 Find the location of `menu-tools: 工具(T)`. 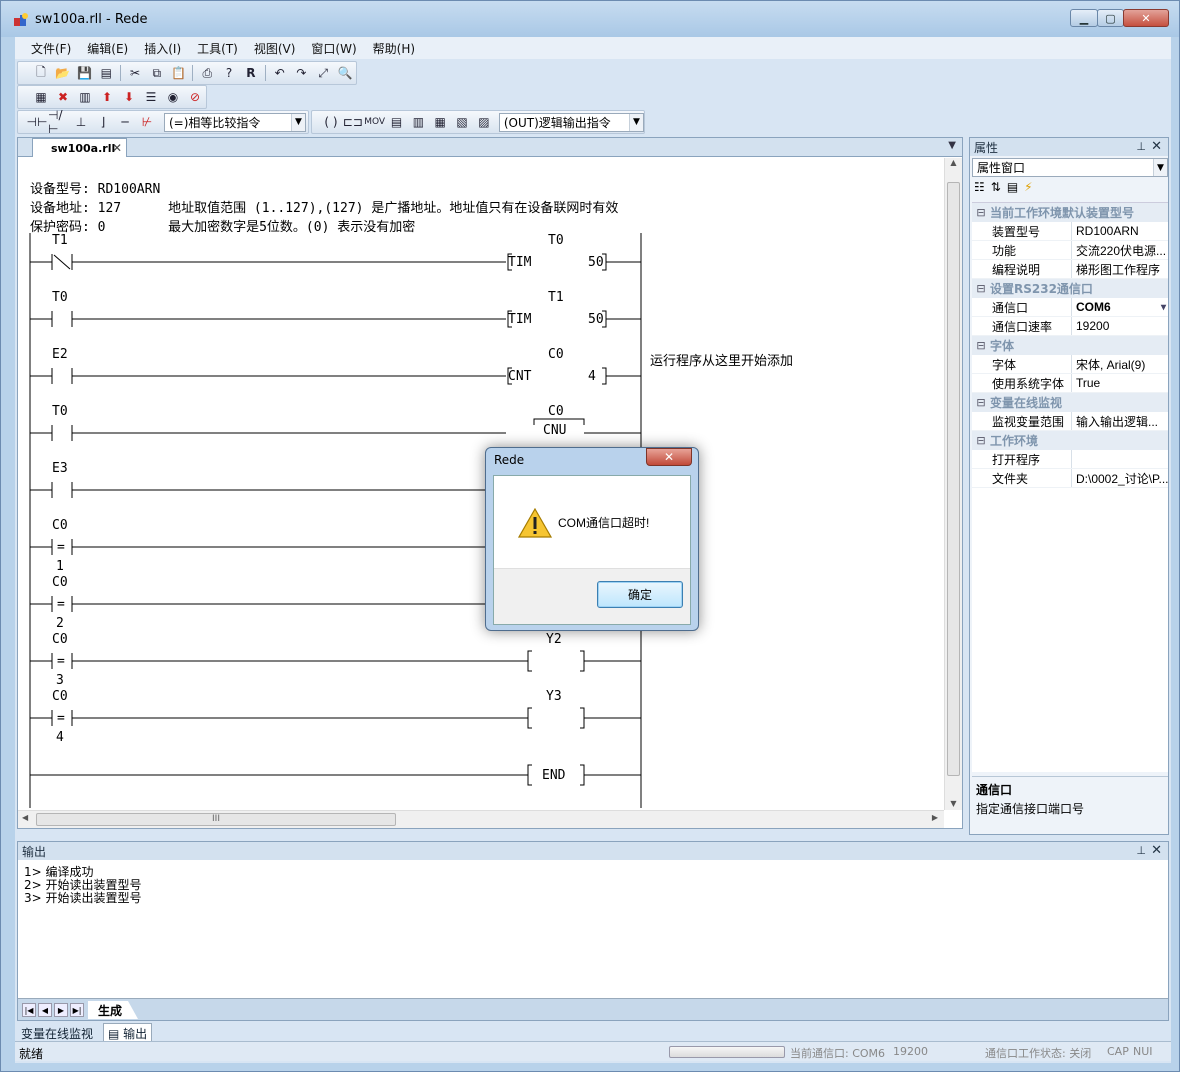

menu-tools: 工具(T) is located at coordinates (217, 48).